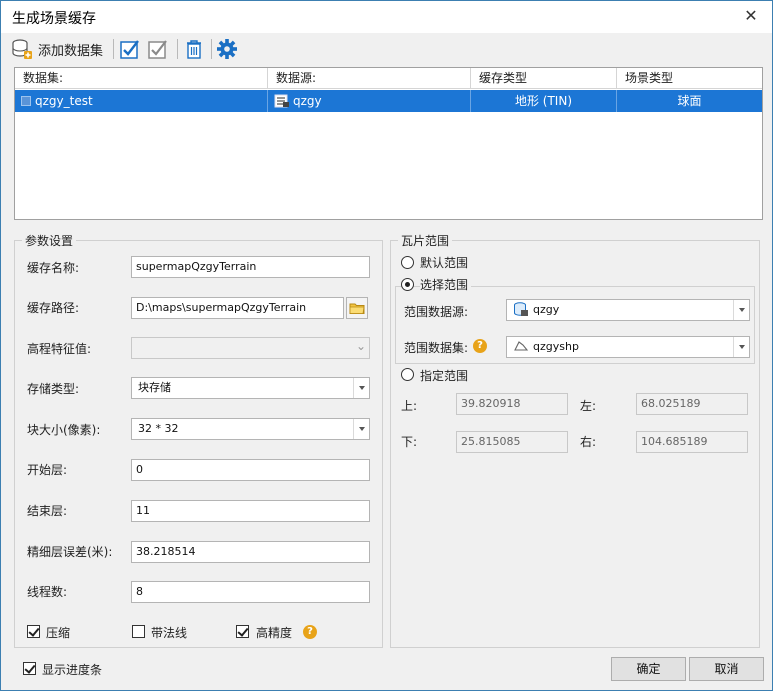 The height and width of the screenshot is (691, 773). I want to click on select-range-label: 选择范围, so click(446, 284).